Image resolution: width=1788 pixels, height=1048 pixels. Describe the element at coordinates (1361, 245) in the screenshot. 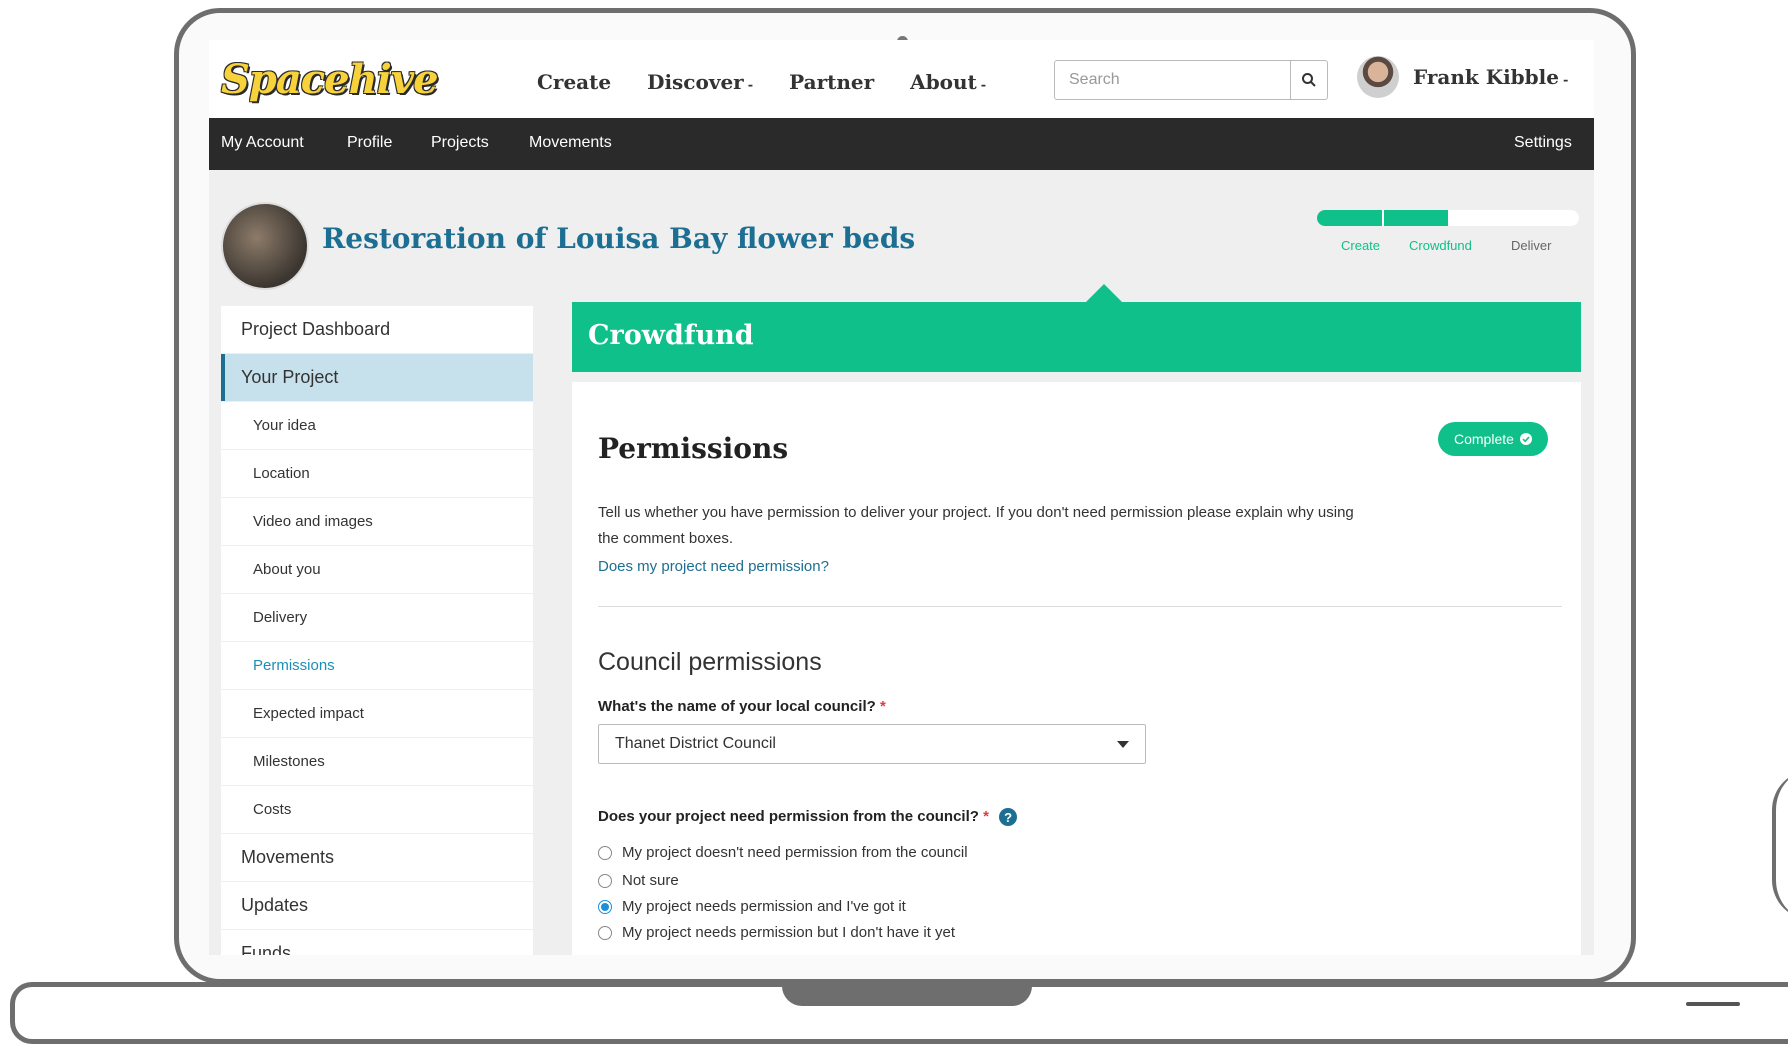

I see `stage-create: Create` at that location.